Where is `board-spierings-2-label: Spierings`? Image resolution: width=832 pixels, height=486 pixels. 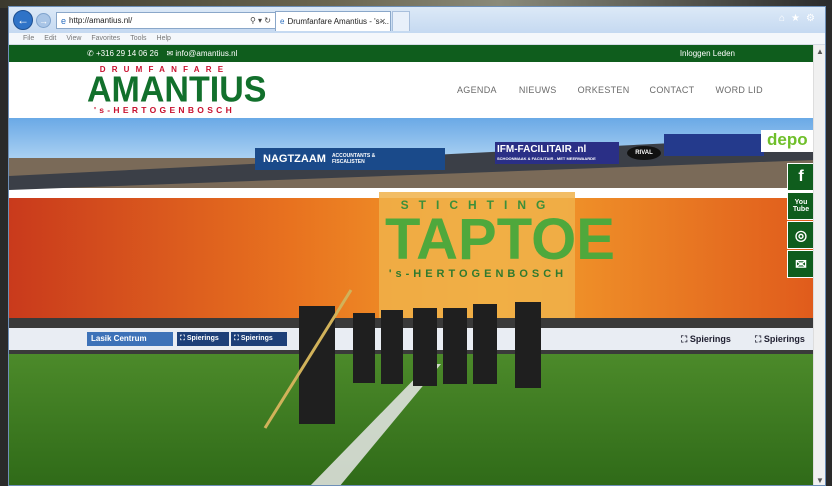
board-spierings-2-label: Spierings is located at coordinates (256, 338).